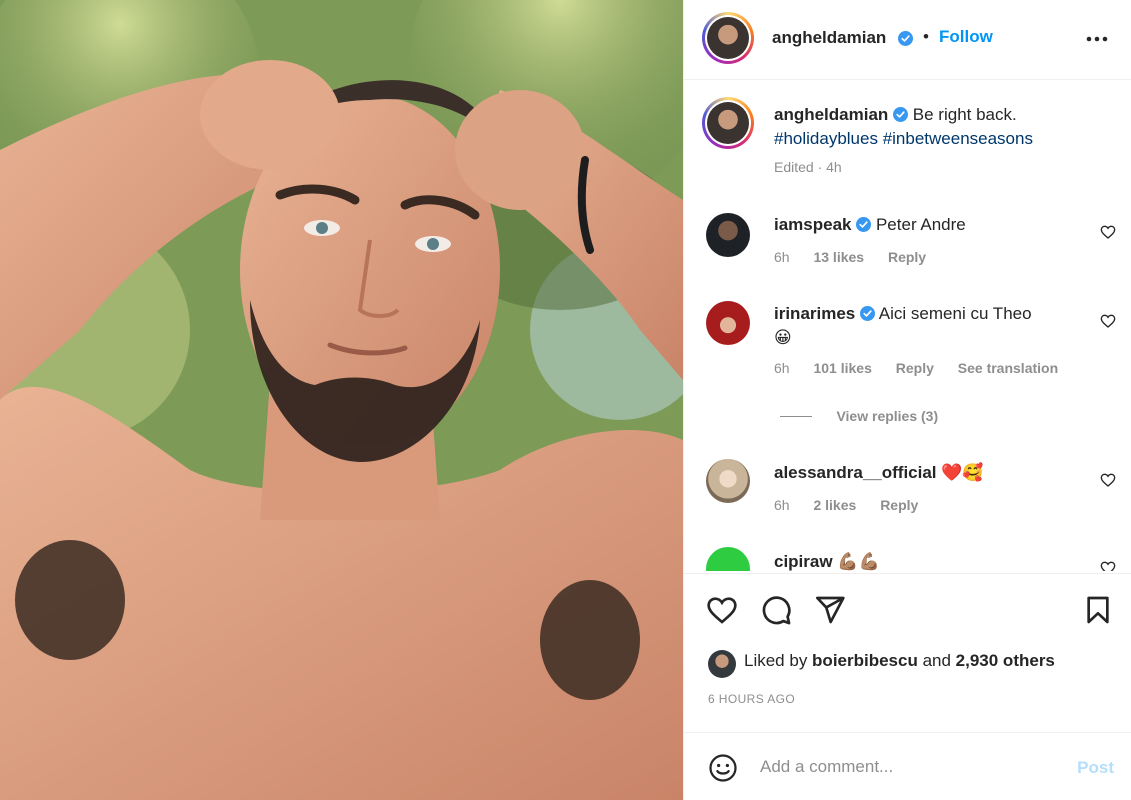 This screenshot has height=800, width=1131. What do you see at coordinates (831, 114) in the screenshot?
I see `caption-username: angheldamian` at bounding box center [831, 114].